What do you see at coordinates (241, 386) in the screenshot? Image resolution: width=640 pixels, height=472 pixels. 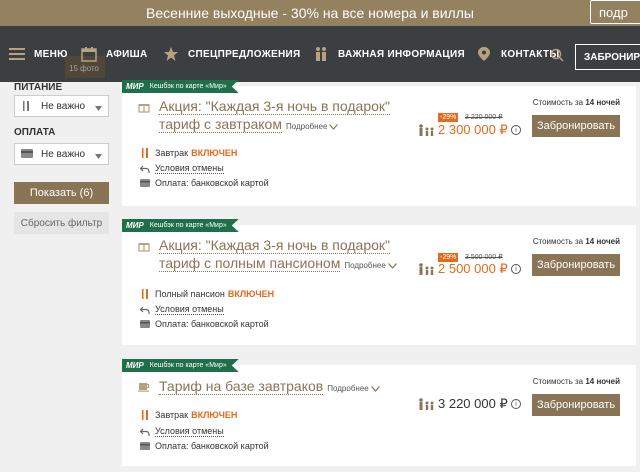 I see `tariff-title-line1: Тариф на базе завтраков` at bounding box center [241, 386].